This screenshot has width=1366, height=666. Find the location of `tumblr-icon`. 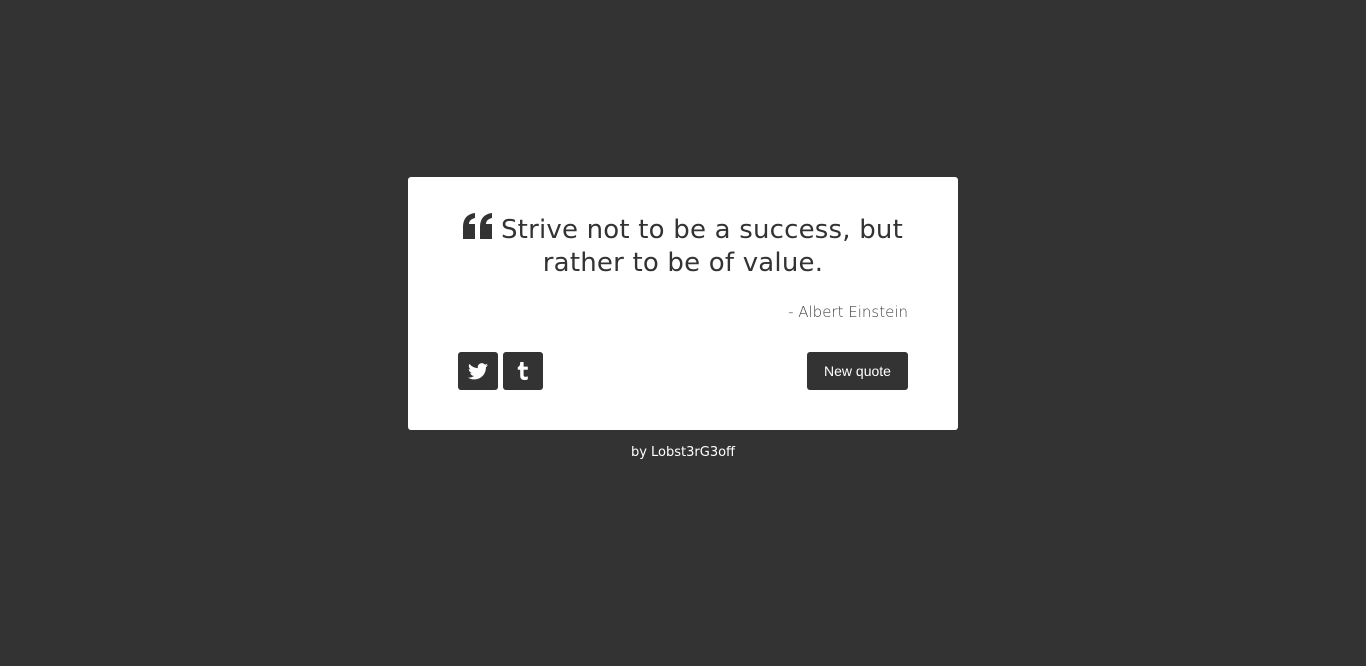

tumblr-icon is located at coordinates (523, 371).